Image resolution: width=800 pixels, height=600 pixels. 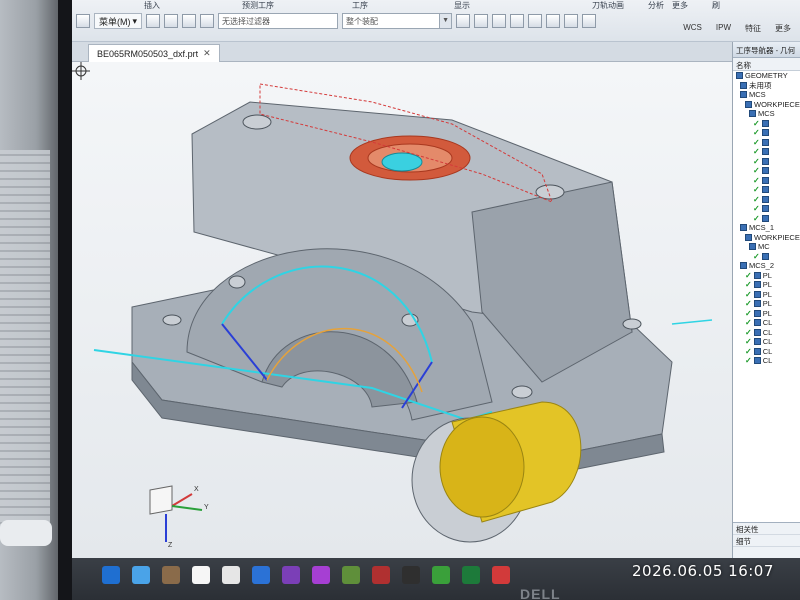 What do you see at coordinates (499, 21) in the screenshot?
I see `snap-mid-icon` at bounding box center [499, 21].